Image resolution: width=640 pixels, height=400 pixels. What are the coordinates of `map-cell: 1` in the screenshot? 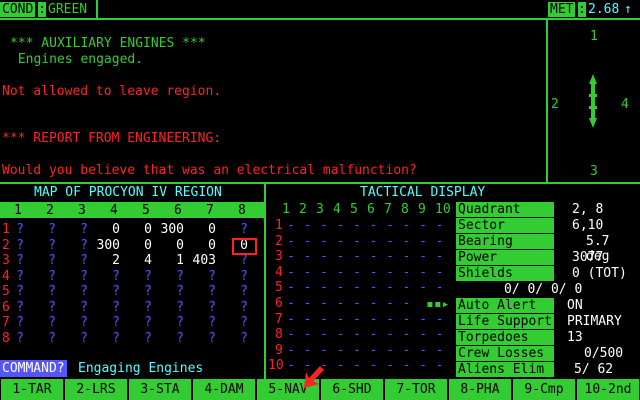 It's located at (168, 260).